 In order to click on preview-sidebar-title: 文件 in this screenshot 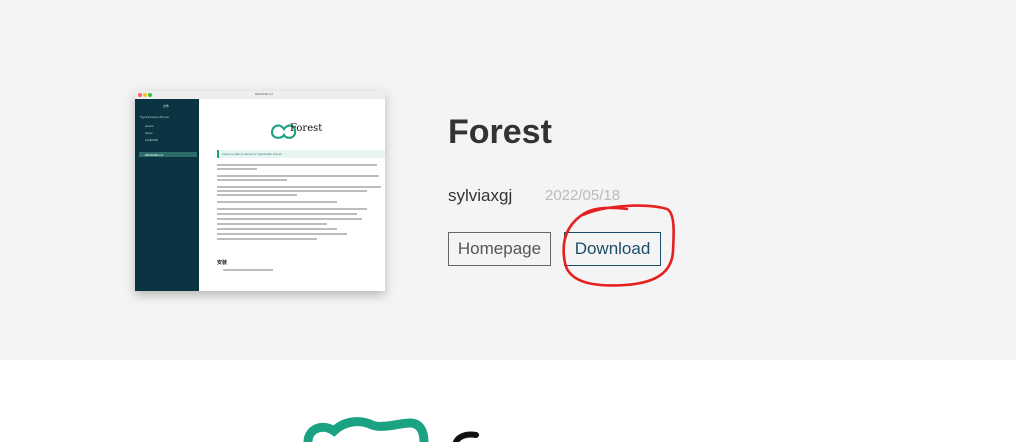, I will do `click(166, 106)`.